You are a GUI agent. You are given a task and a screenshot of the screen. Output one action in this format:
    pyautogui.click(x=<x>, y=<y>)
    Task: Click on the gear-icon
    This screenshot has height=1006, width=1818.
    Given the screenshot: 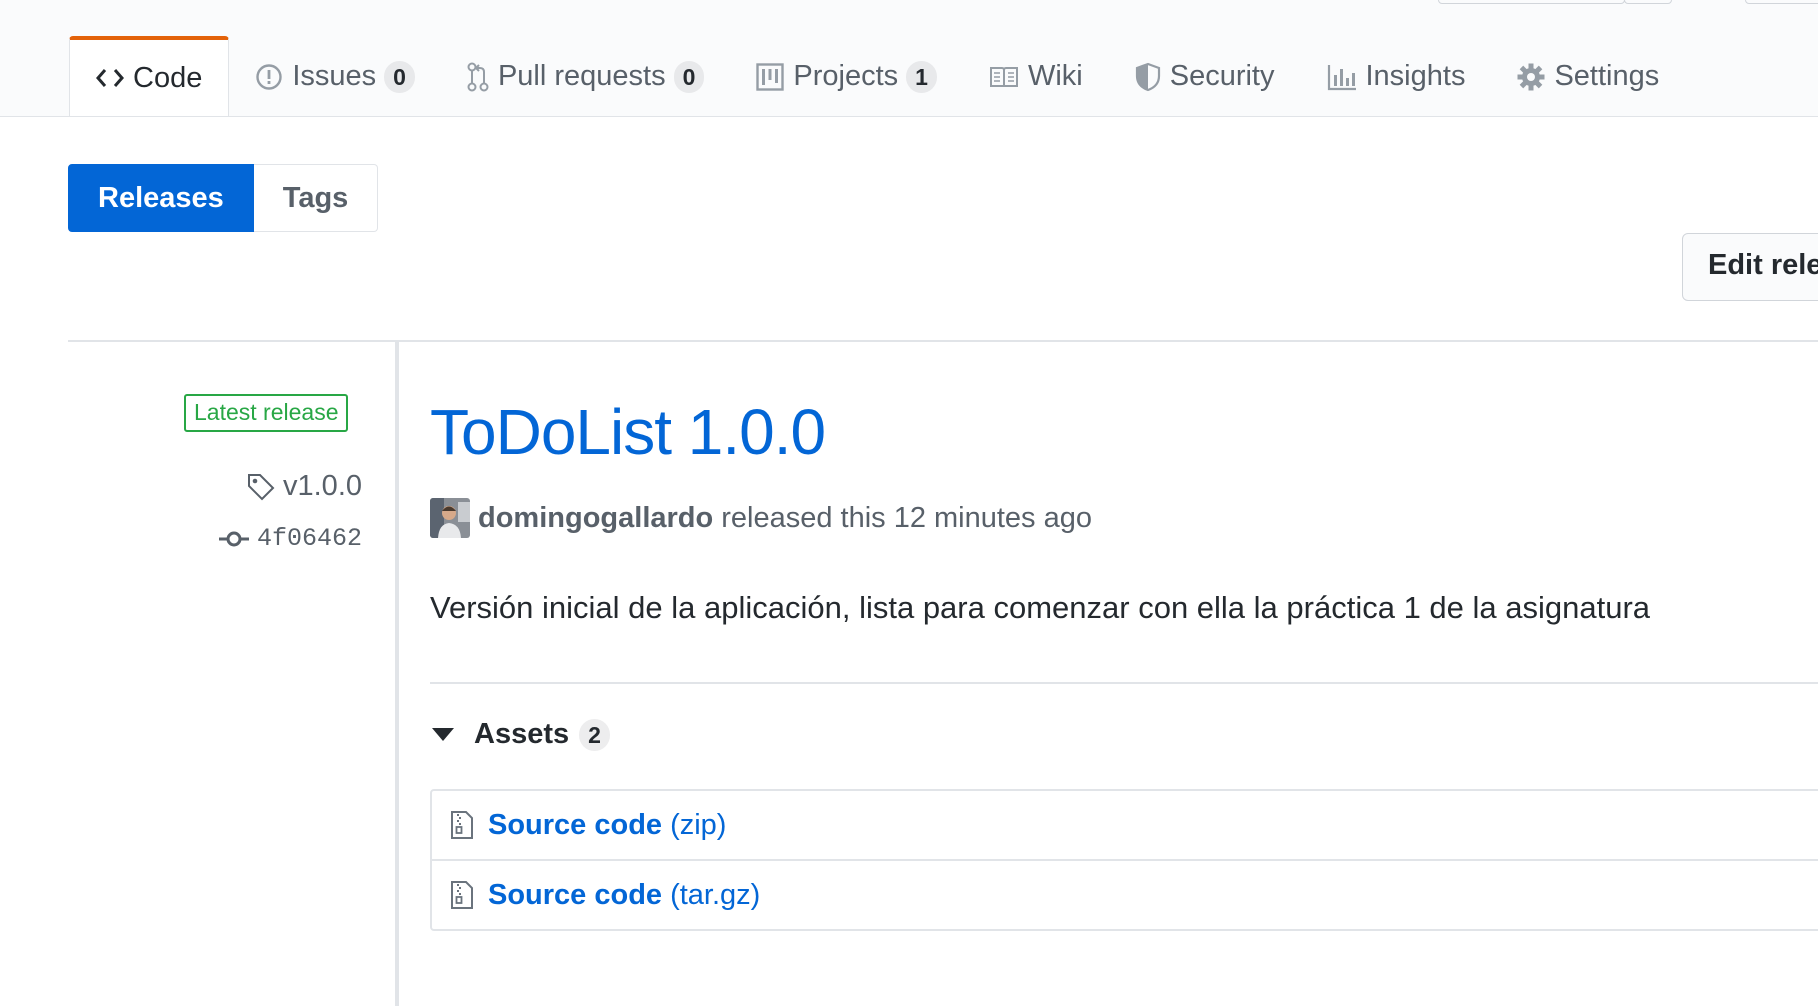 What is the action you would take?
    pyautogui.click(x=1531, y=77)
    